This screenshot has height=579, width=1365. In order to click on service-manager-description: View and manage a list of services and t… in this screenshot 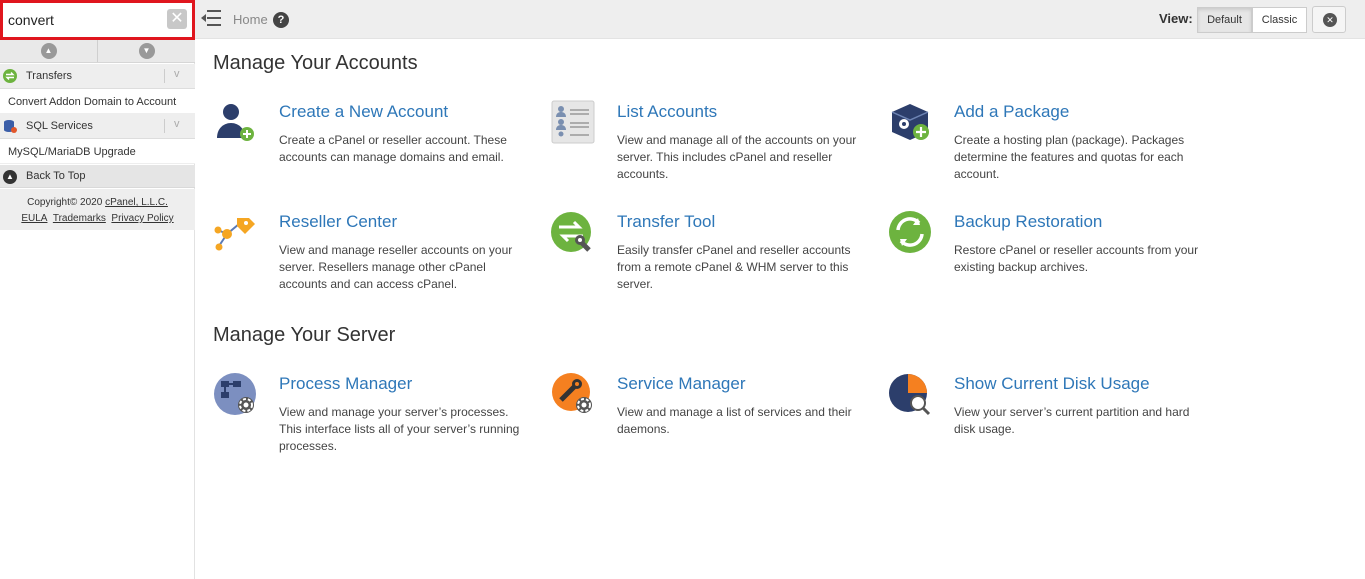, I will do `click(734, 420)`.